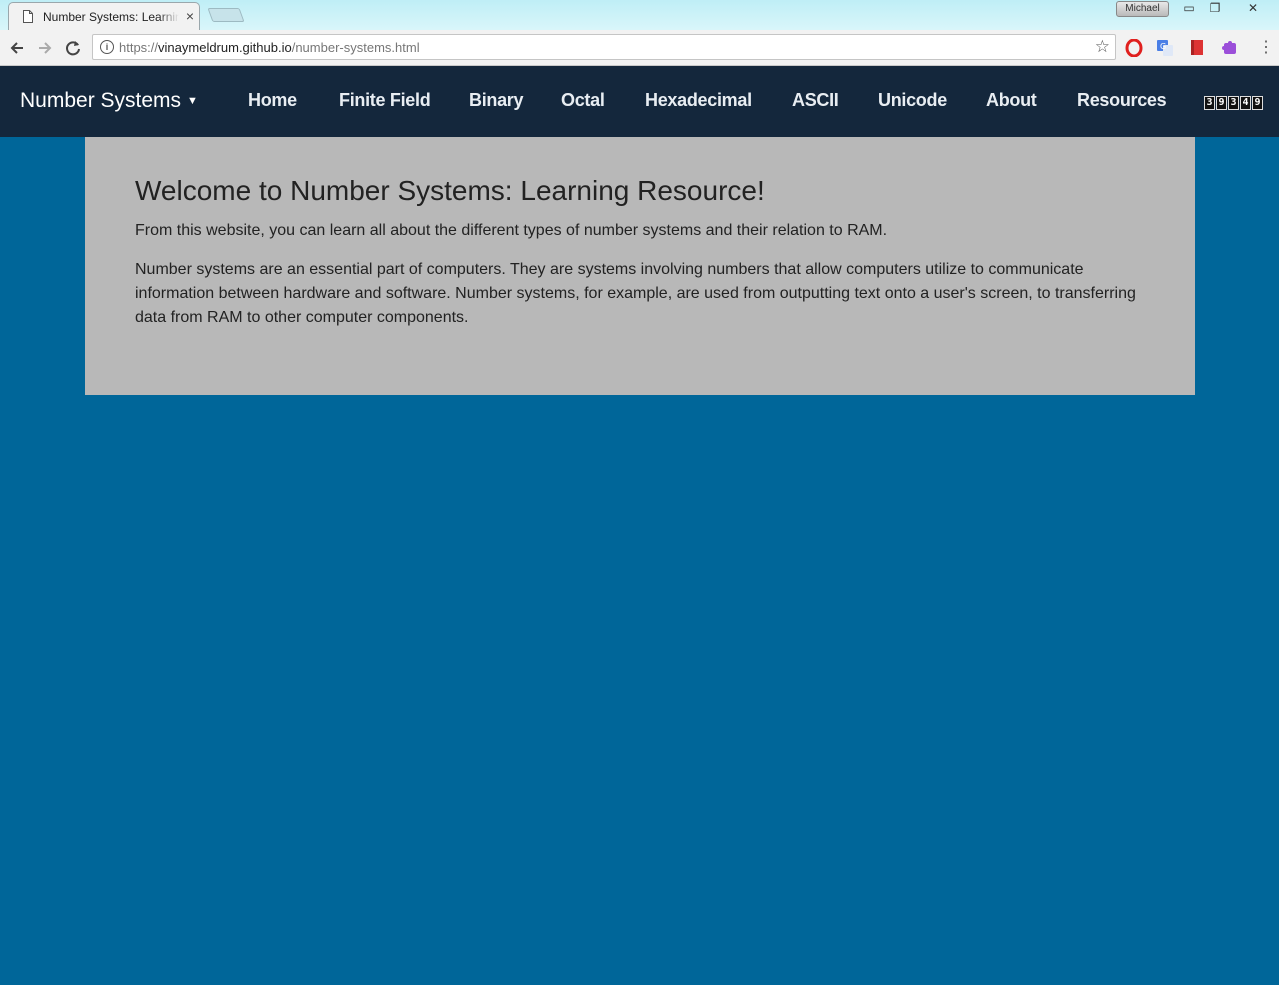  Describe the element at coordinates (1253, 9) in the screenshot. I see `window-close-icon: ✕` at that location.